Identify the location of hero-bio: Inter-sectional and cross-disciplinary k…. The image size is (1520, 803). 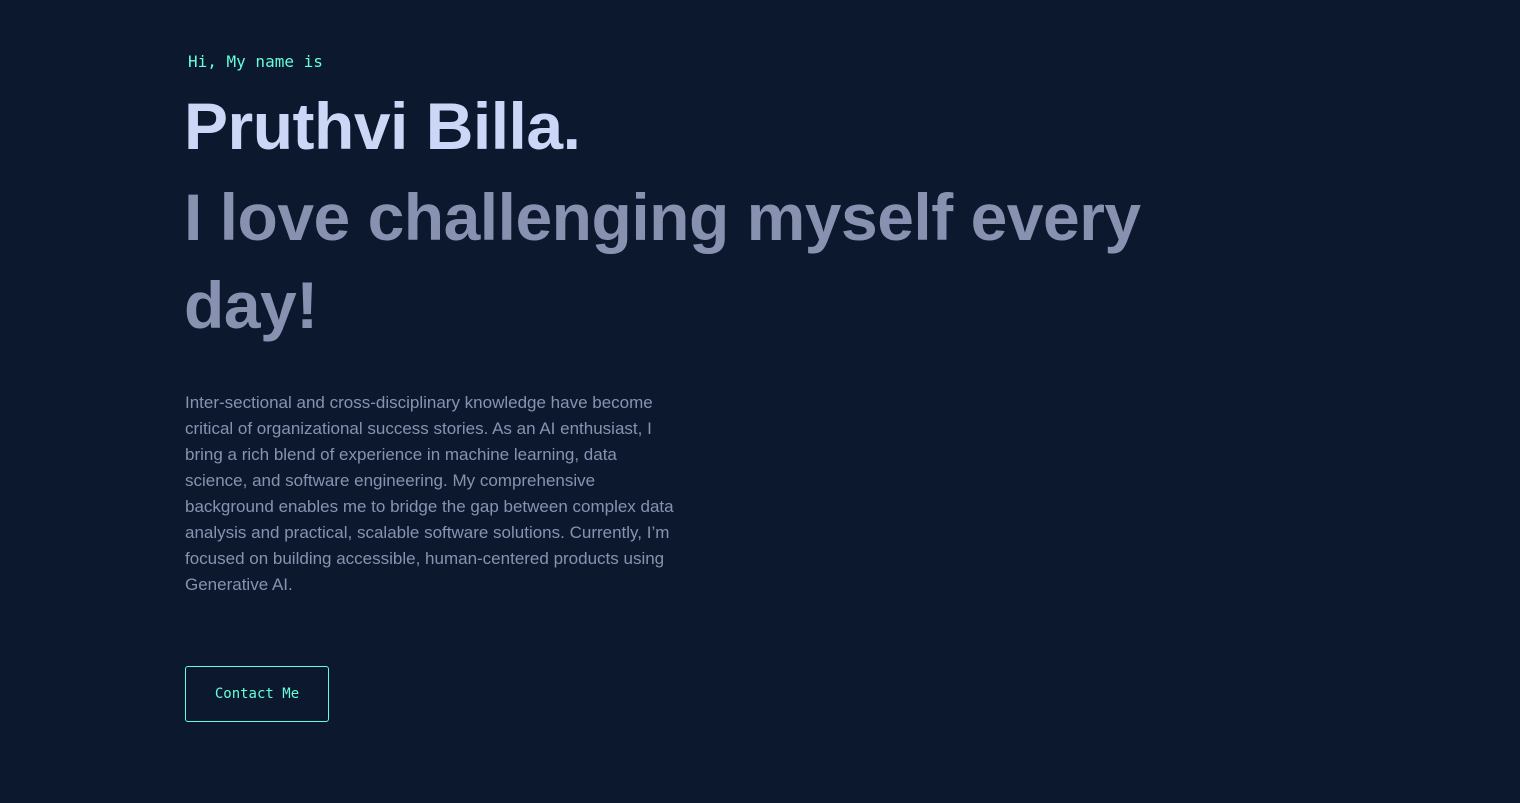
(429, 493).